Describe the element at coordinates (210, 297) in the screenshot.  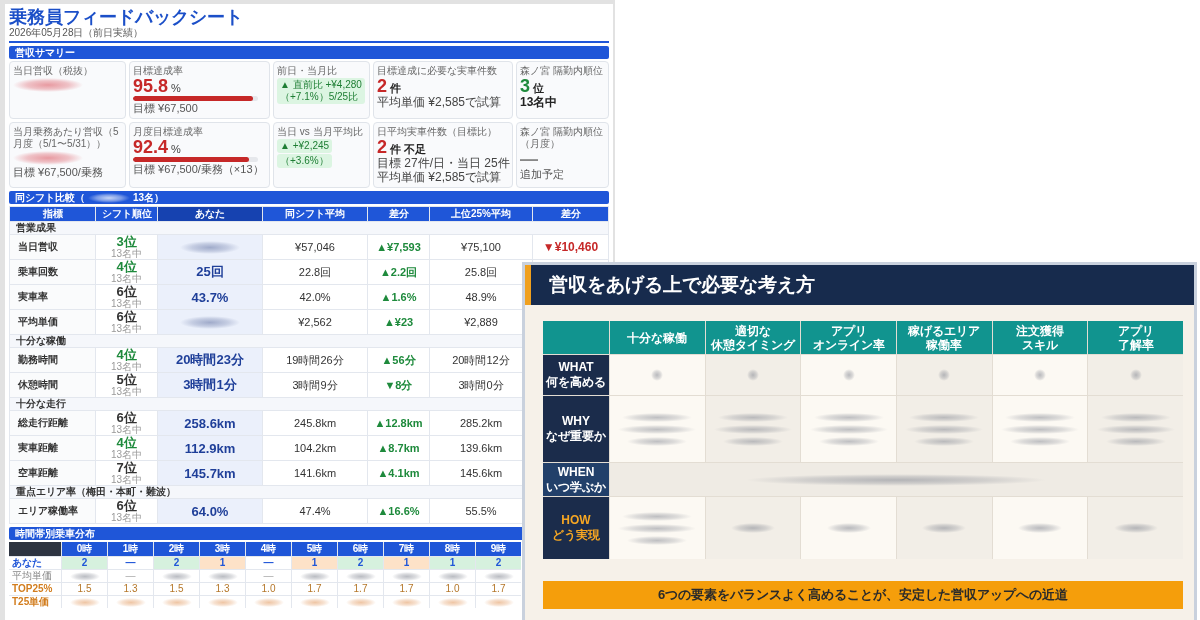
I see `table-cell: 43.7%` at that location.